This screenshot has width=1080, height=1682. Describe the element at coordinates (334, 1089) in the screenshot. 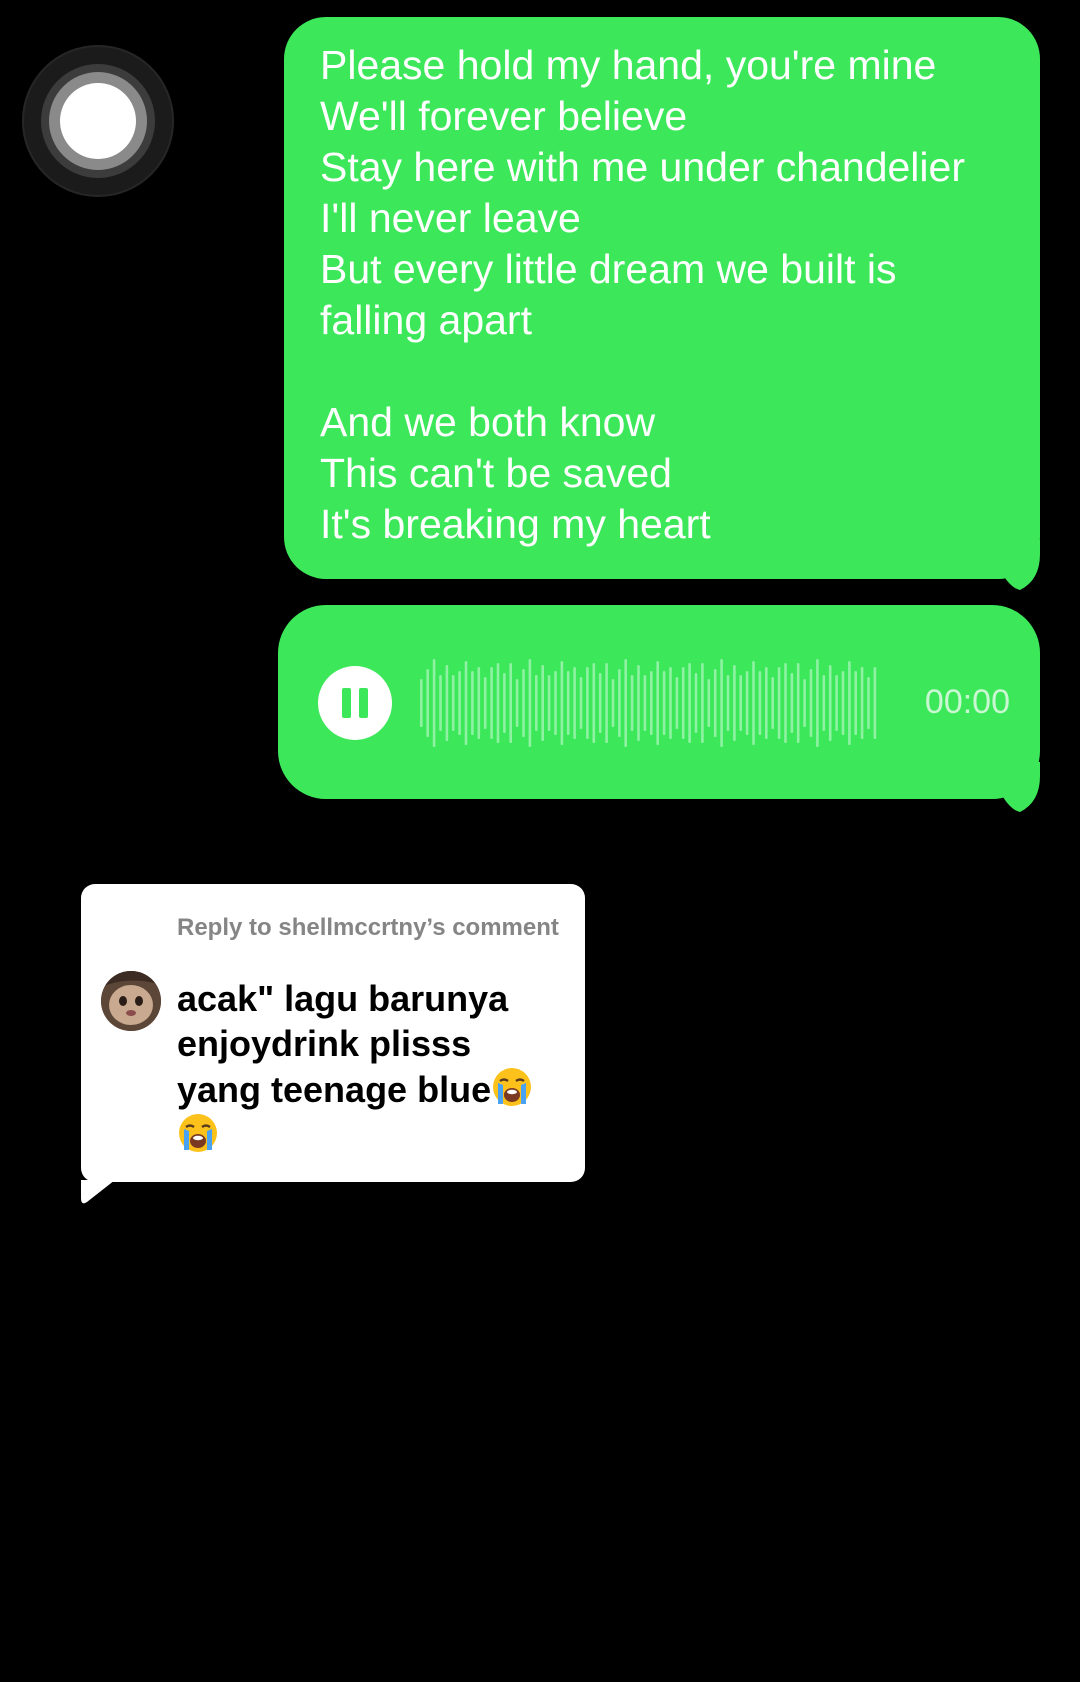

I see `reply-line-text: yang teenage blue` at that location.